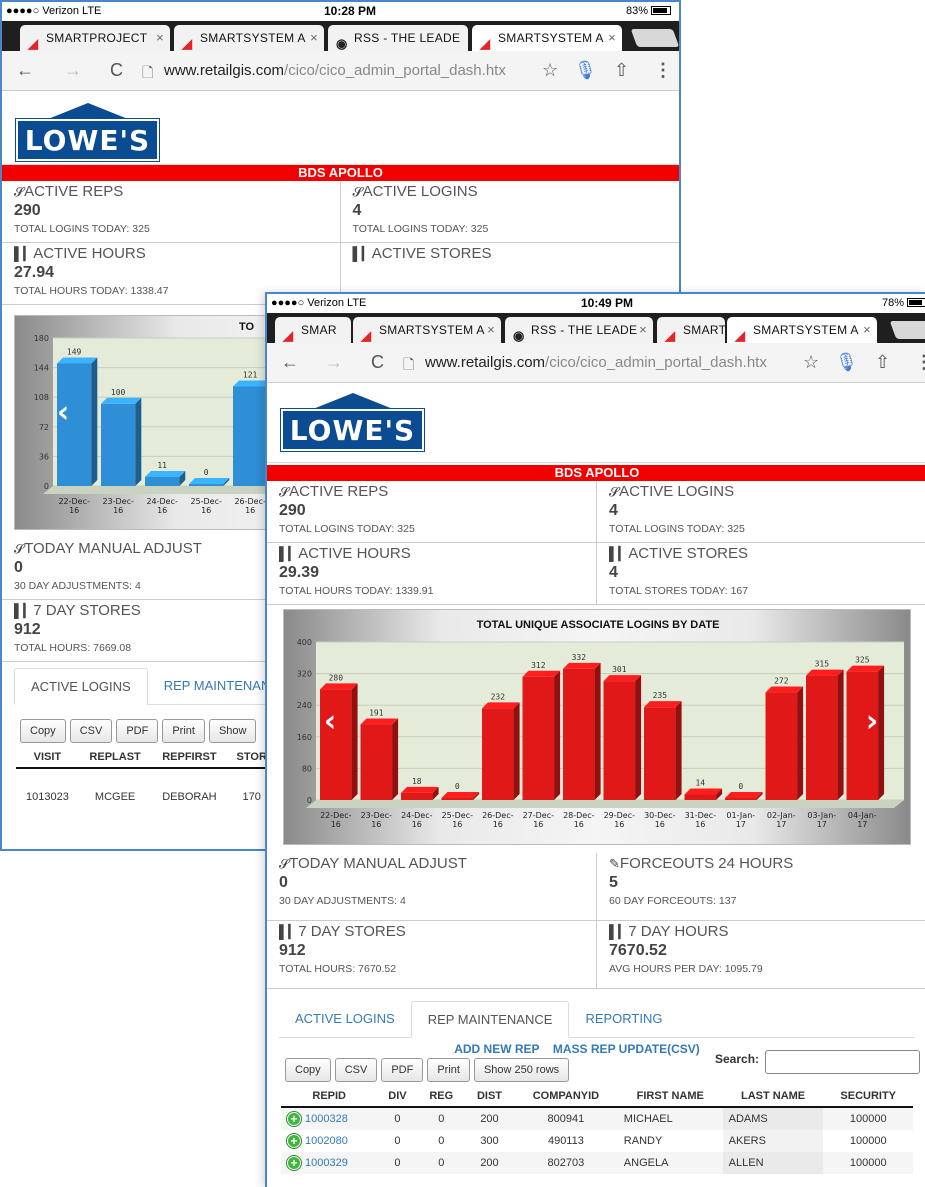 This screenshot has height=1187, width=925. What do you see at coordinates (842, 1062) in the screenshot?
I see `search-input` at bounding box center [842, 1062].